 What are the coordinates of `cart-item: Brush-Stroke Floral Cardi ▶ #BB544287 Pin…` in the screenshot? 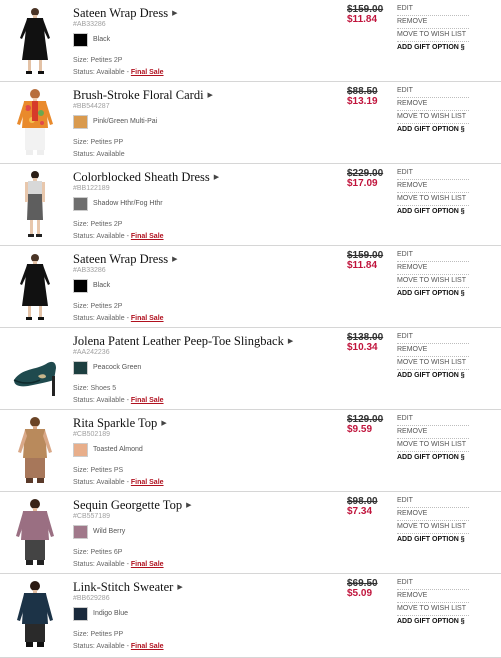 It's located at (250, 123).